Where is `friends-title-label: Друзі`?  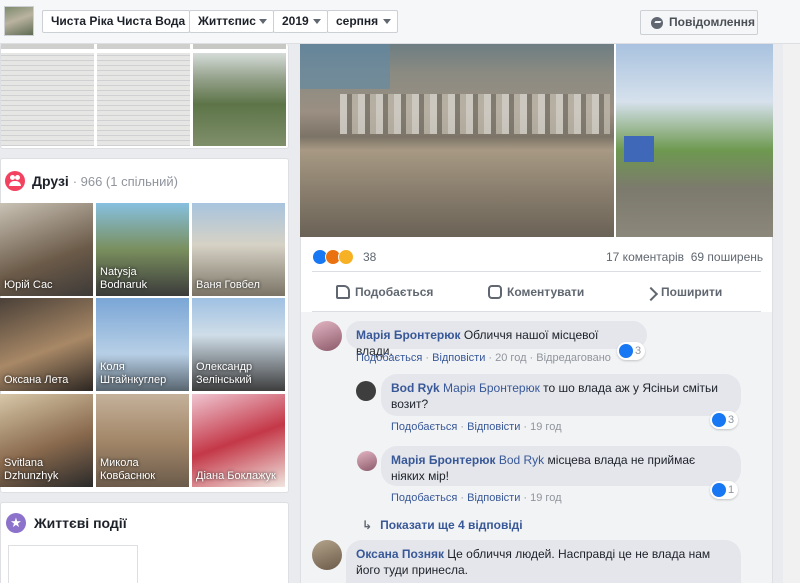
friends-title-label: Друзі is located at coordinates (50, 181).